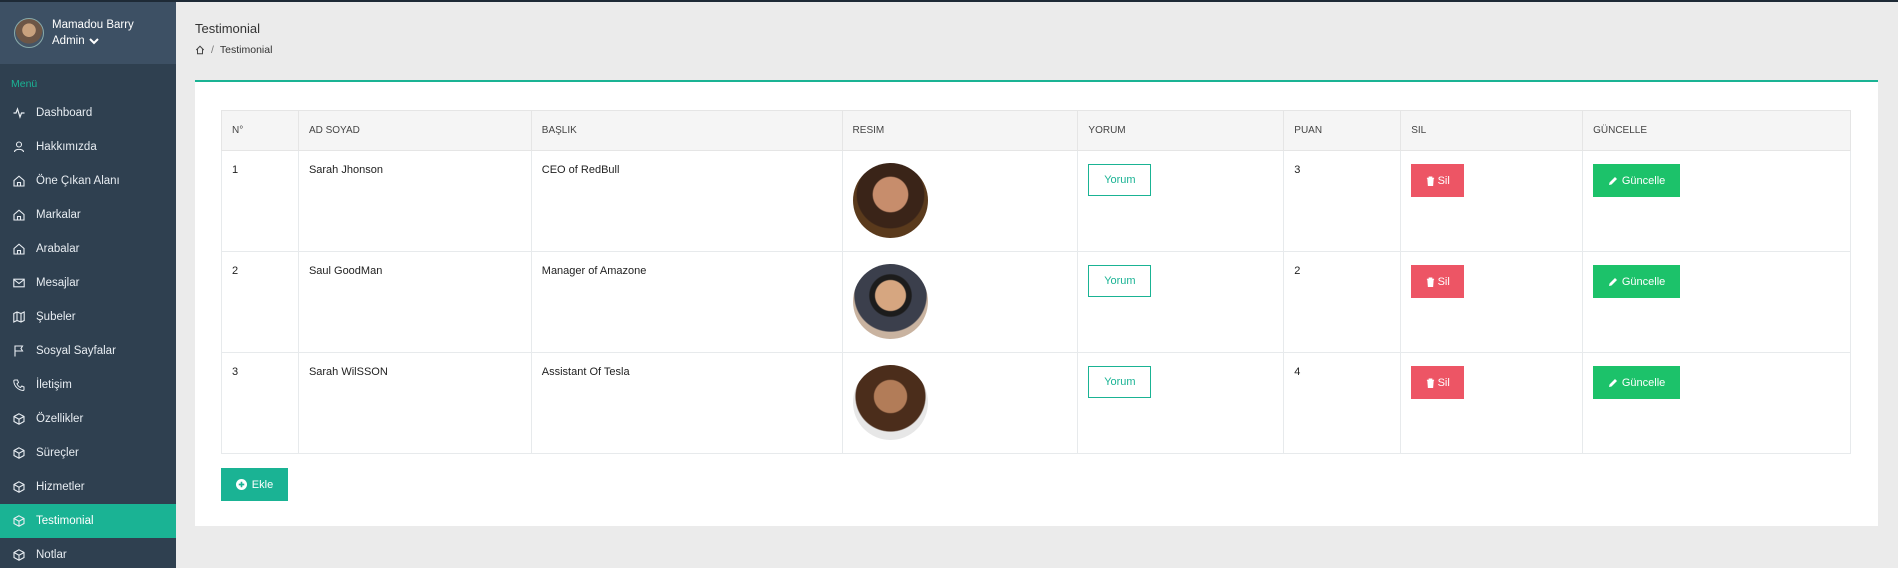 This screenshot has height=568, width=1898. Describe the element at coordinates (414, 302) in the screenshot. I see `cell-name: Saul GoodMan` at that location.